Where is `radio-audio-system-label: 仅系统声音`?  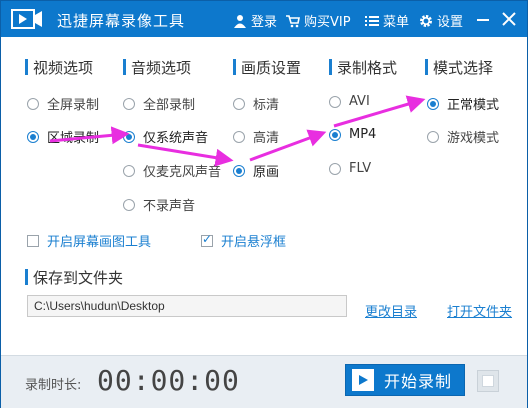 radio-audio-system-label: 仅系统声音 is located at coordinates (176, 138).